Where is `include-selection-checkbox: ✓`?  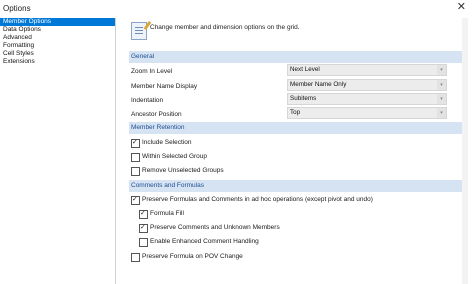
include-selection-checkbox: ✓ is located at coordinates (135, 143).